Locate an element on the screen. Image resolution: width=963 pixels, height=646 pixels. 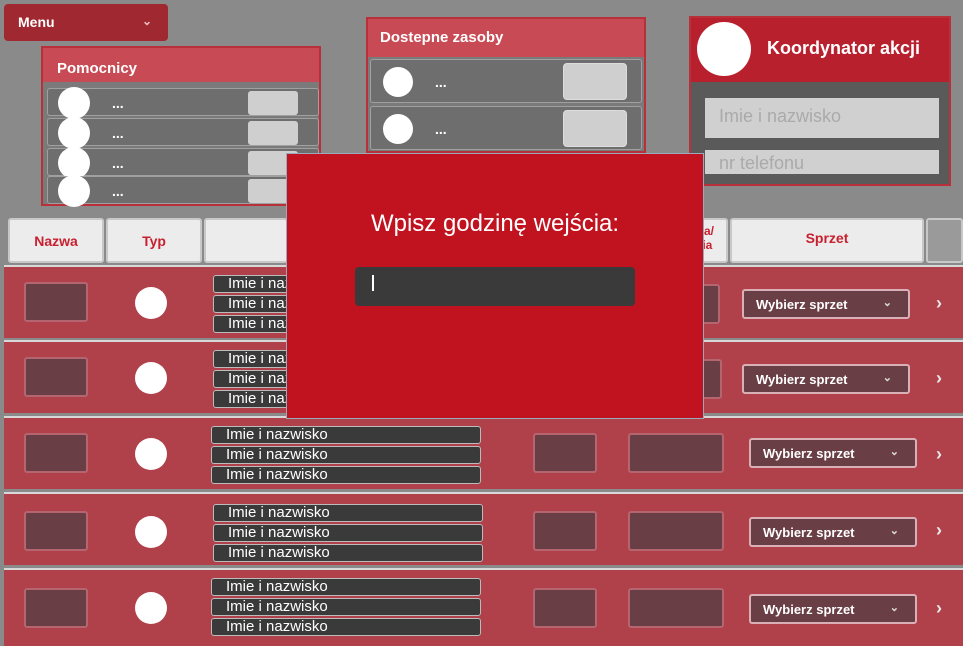
menu-button: Menu ⌄ is located at coordinates (86, 22).